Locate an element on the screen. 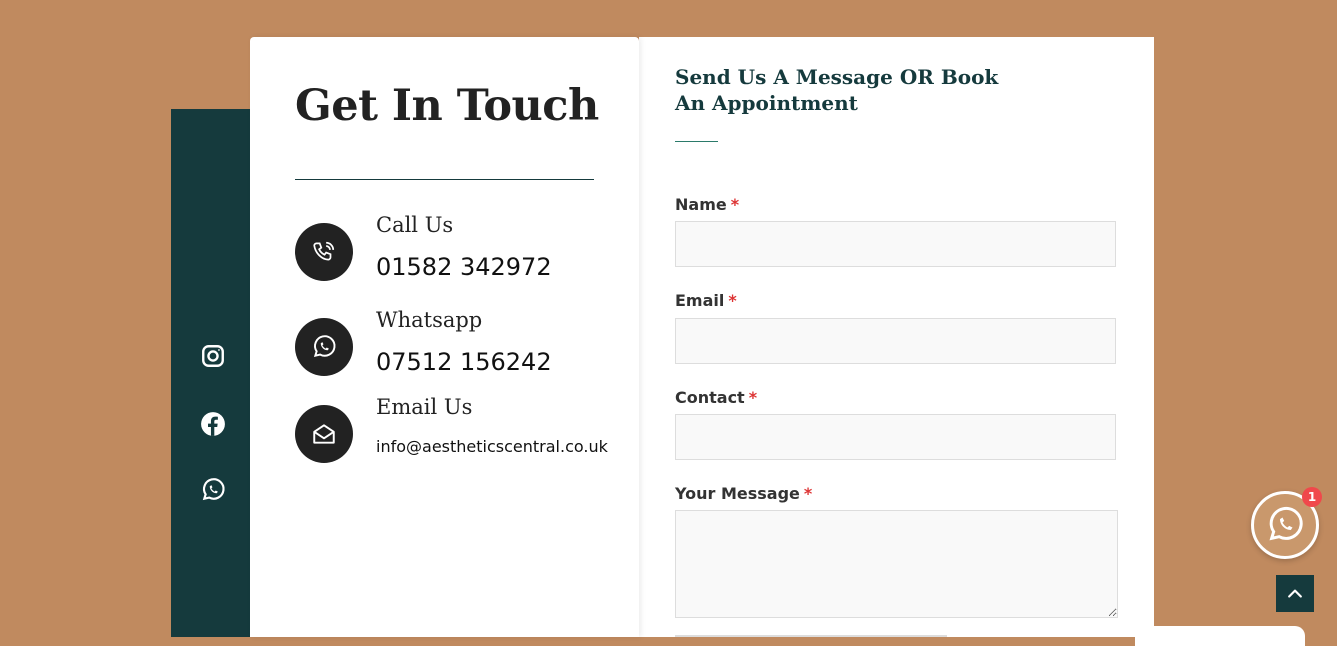 This screenshot has height=646, width=1337. message-textarea is located at coordinates (896, 564).